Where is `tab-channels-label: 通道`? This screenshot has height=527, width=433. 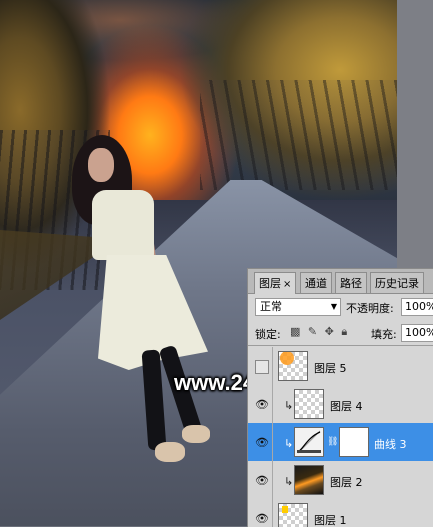 tab-channels-label: 通道 is located at coordinates (316, 283).